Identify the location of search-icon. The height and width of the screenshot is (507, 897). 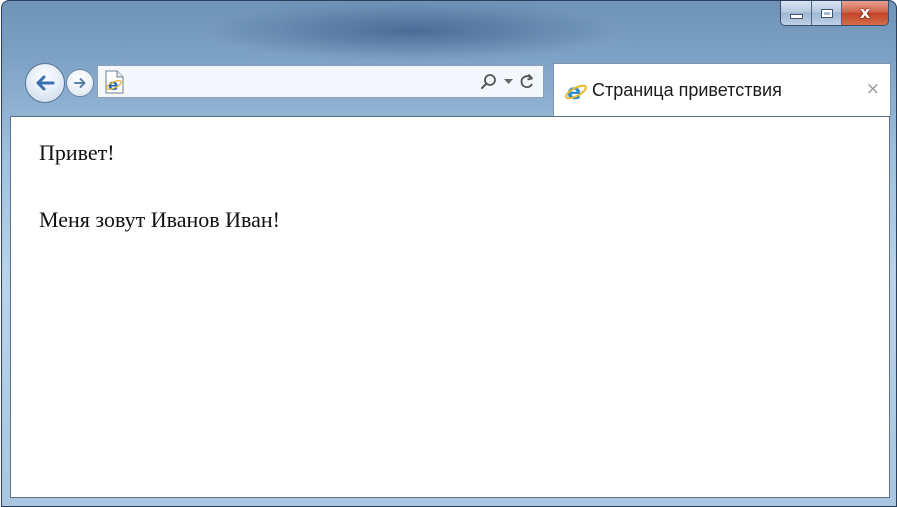
(489, 82).